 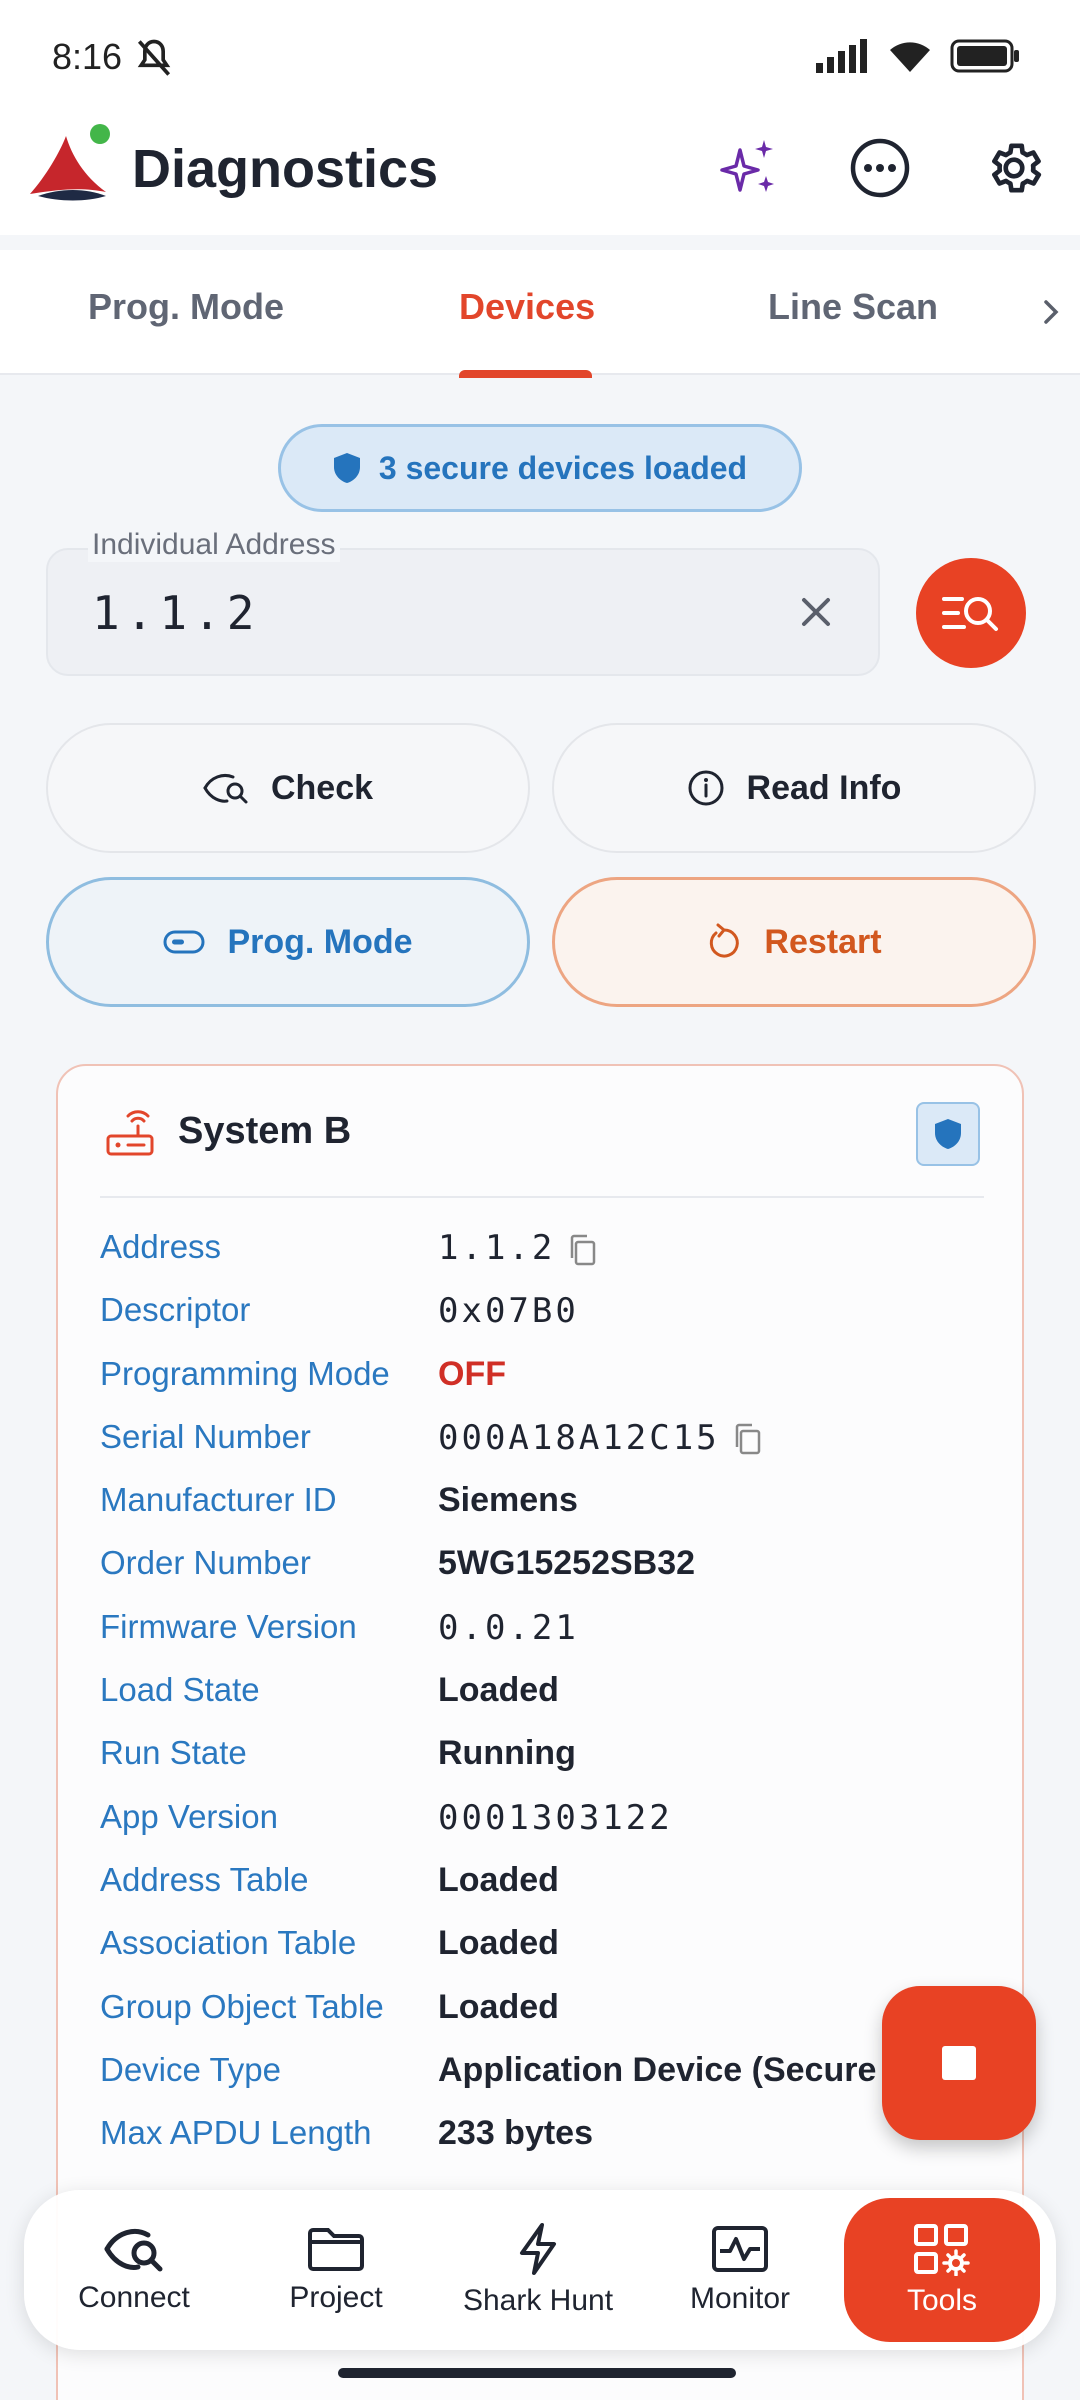 I want to click on card-divider, so click(x=542, y=1197).